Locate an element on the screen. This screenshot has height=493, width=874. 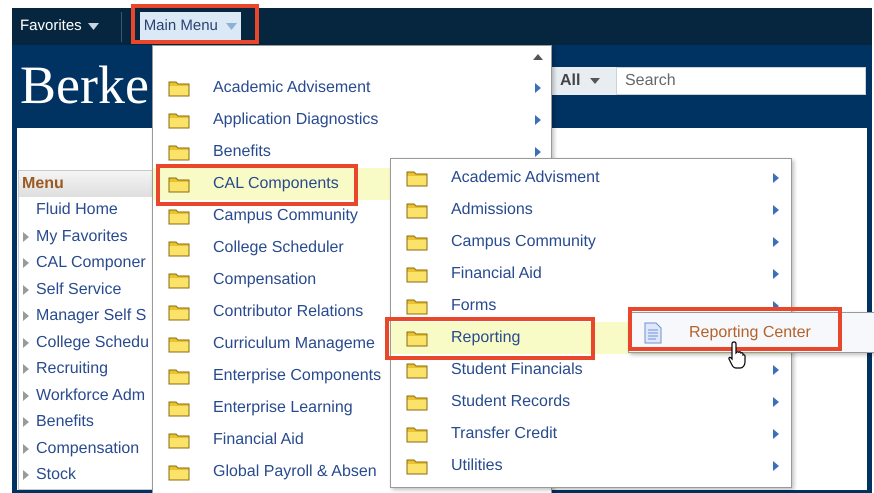
sidebar-item: Compensation is located at coordinates (88, 448).